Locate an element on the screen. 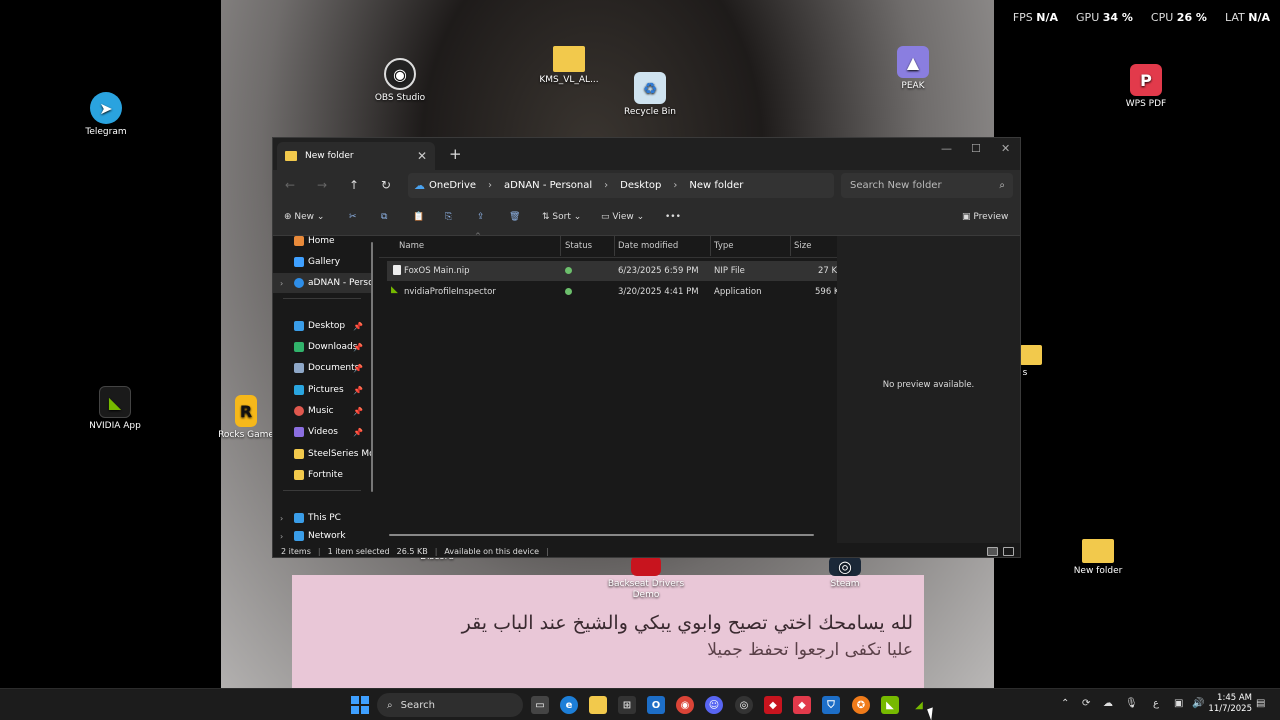 Image resolution: width=1280 pixels, height=720 pixels. nav-item-this-pc: › This PC is located at coordinates (322, 518).